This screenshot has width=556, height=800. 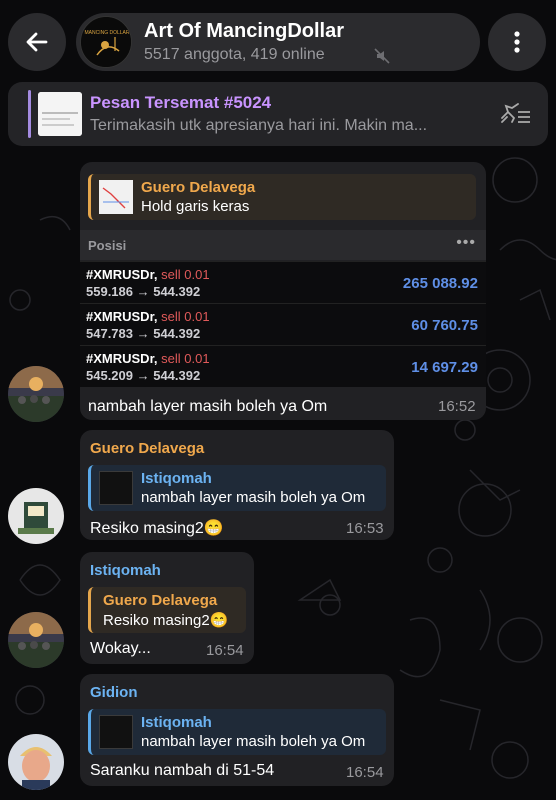 I want to click on pinned-title: Pesan Tersemat #5024, so click(x=181, y=102).